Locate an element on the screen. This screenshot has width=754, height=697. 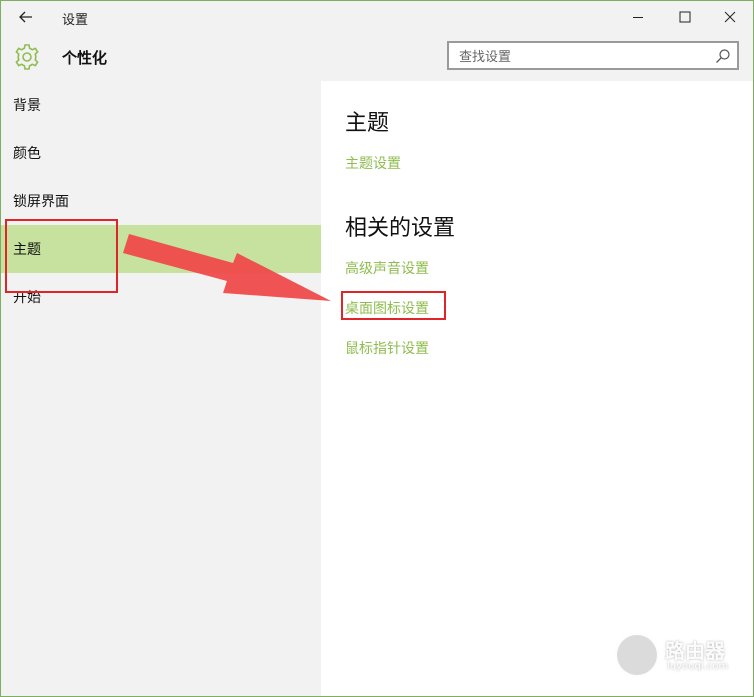
annotation-arrow is located at coordinates (227, 267).